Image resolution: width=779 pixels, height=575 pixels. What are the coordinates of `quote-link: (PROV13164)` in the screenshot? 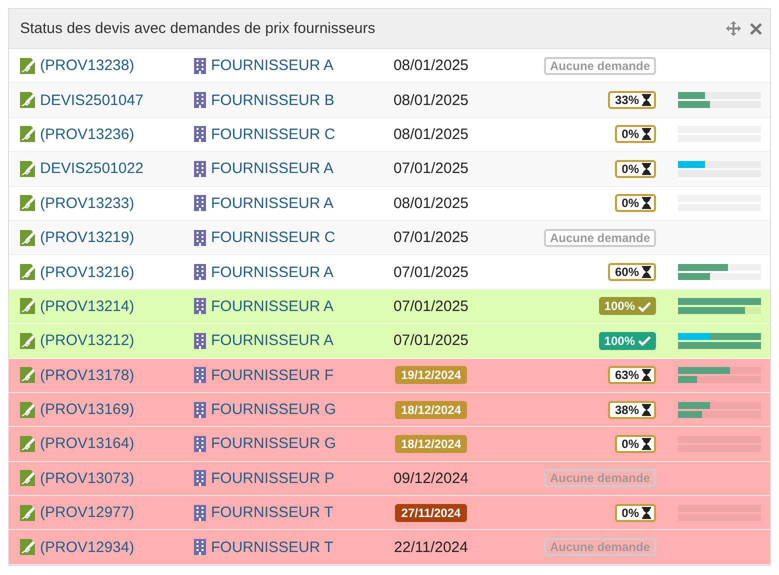 It's located at (87, 443).